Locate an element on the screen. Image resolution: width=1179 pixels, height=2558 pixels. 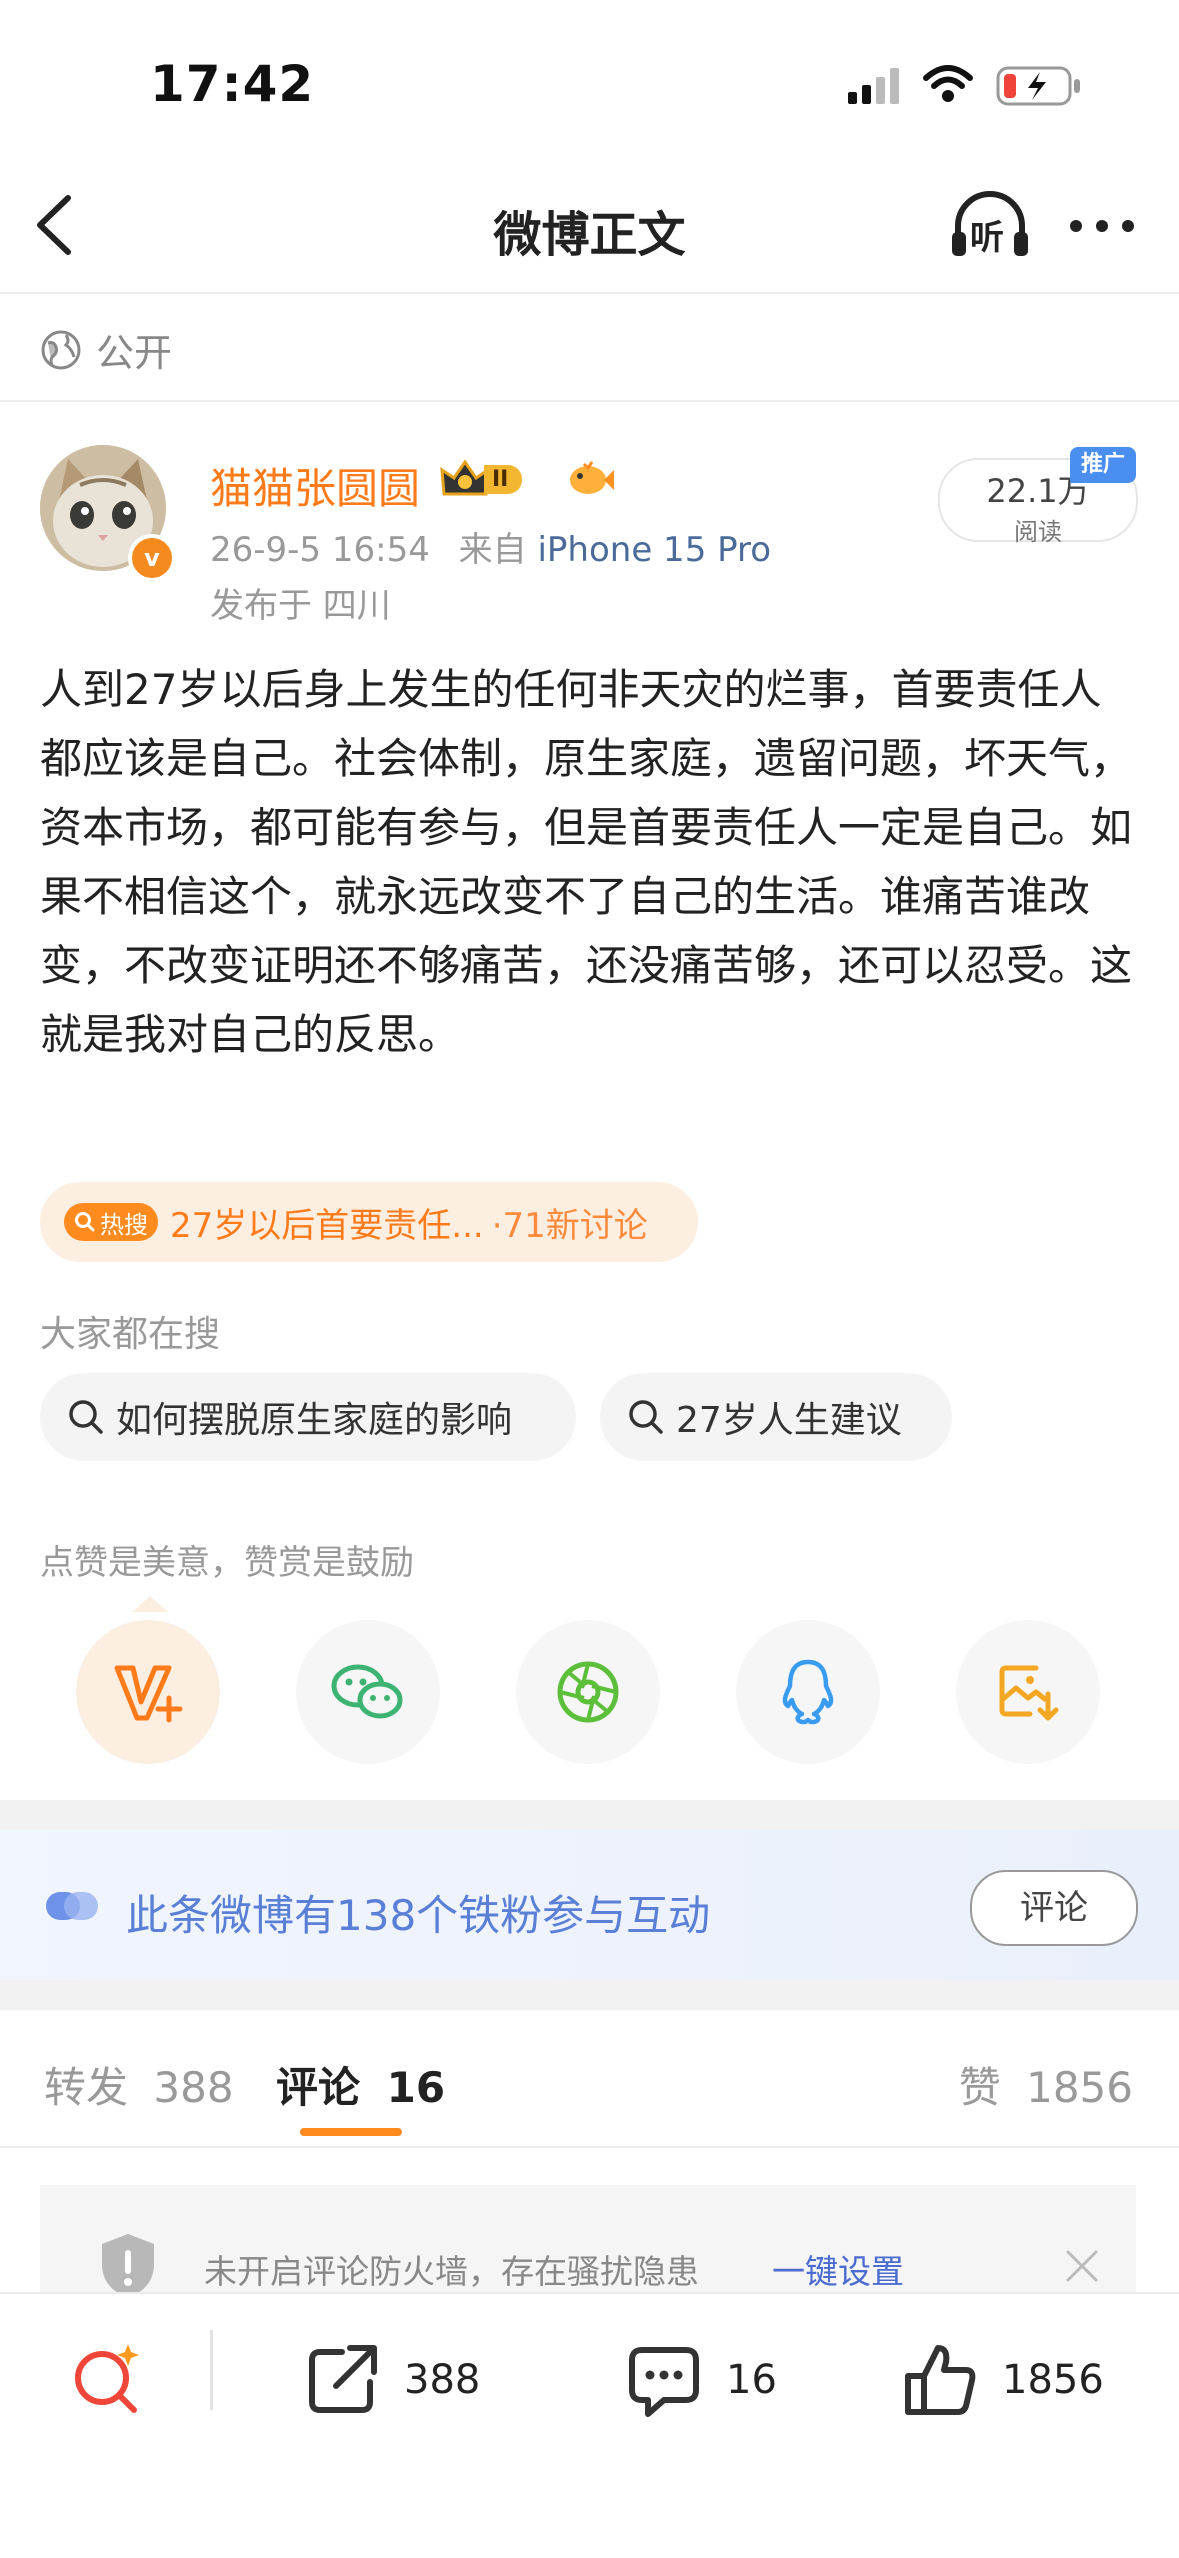
visibility-label: 公开 is located at coordinates (134, 353).